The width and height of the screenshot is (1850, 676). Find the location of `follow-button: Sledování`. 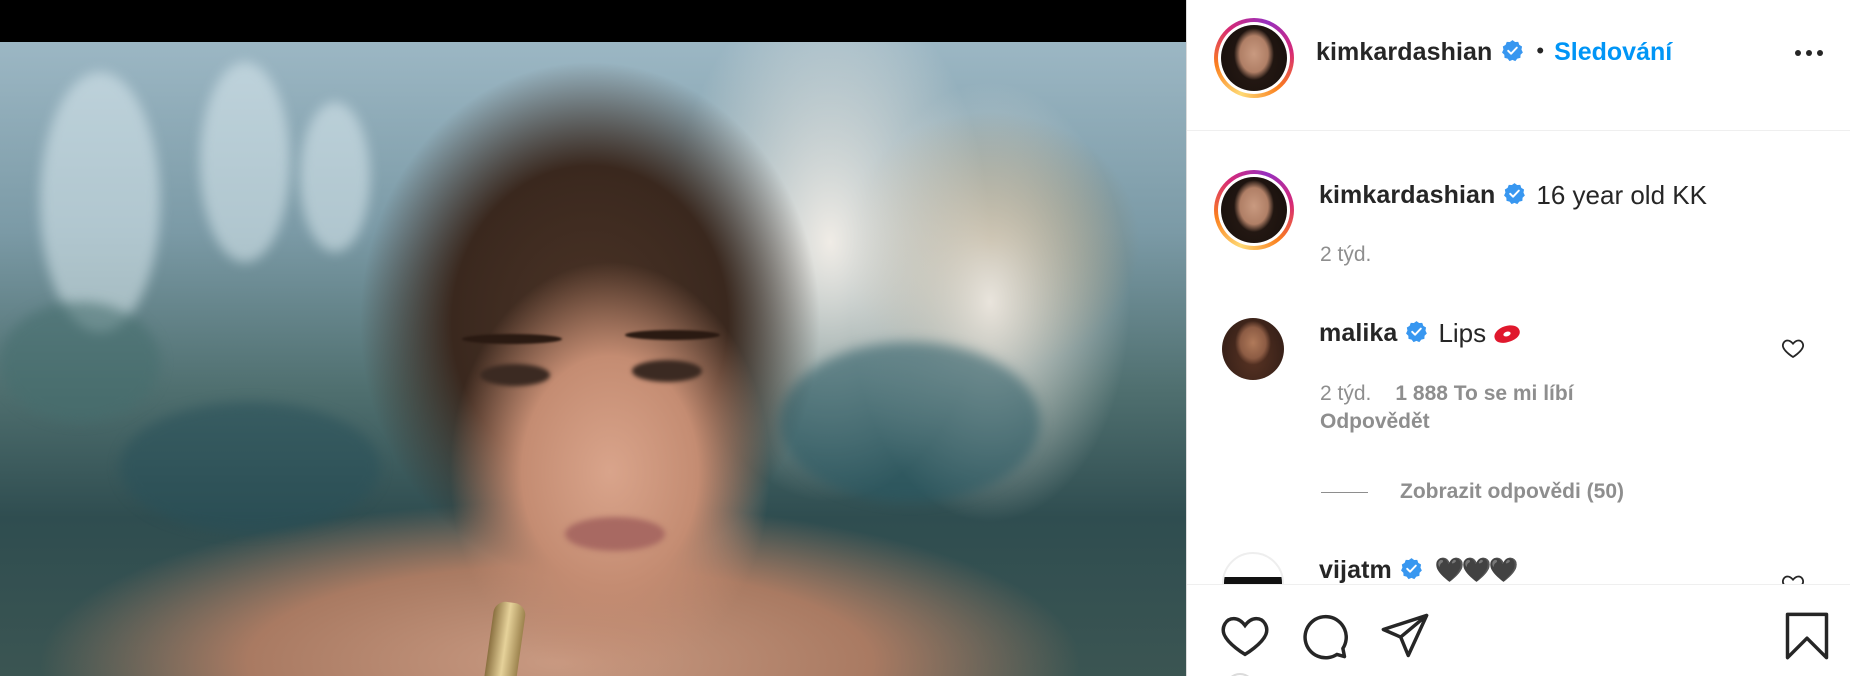

follow-button: Sledování is located at coordinates (1613, 52).